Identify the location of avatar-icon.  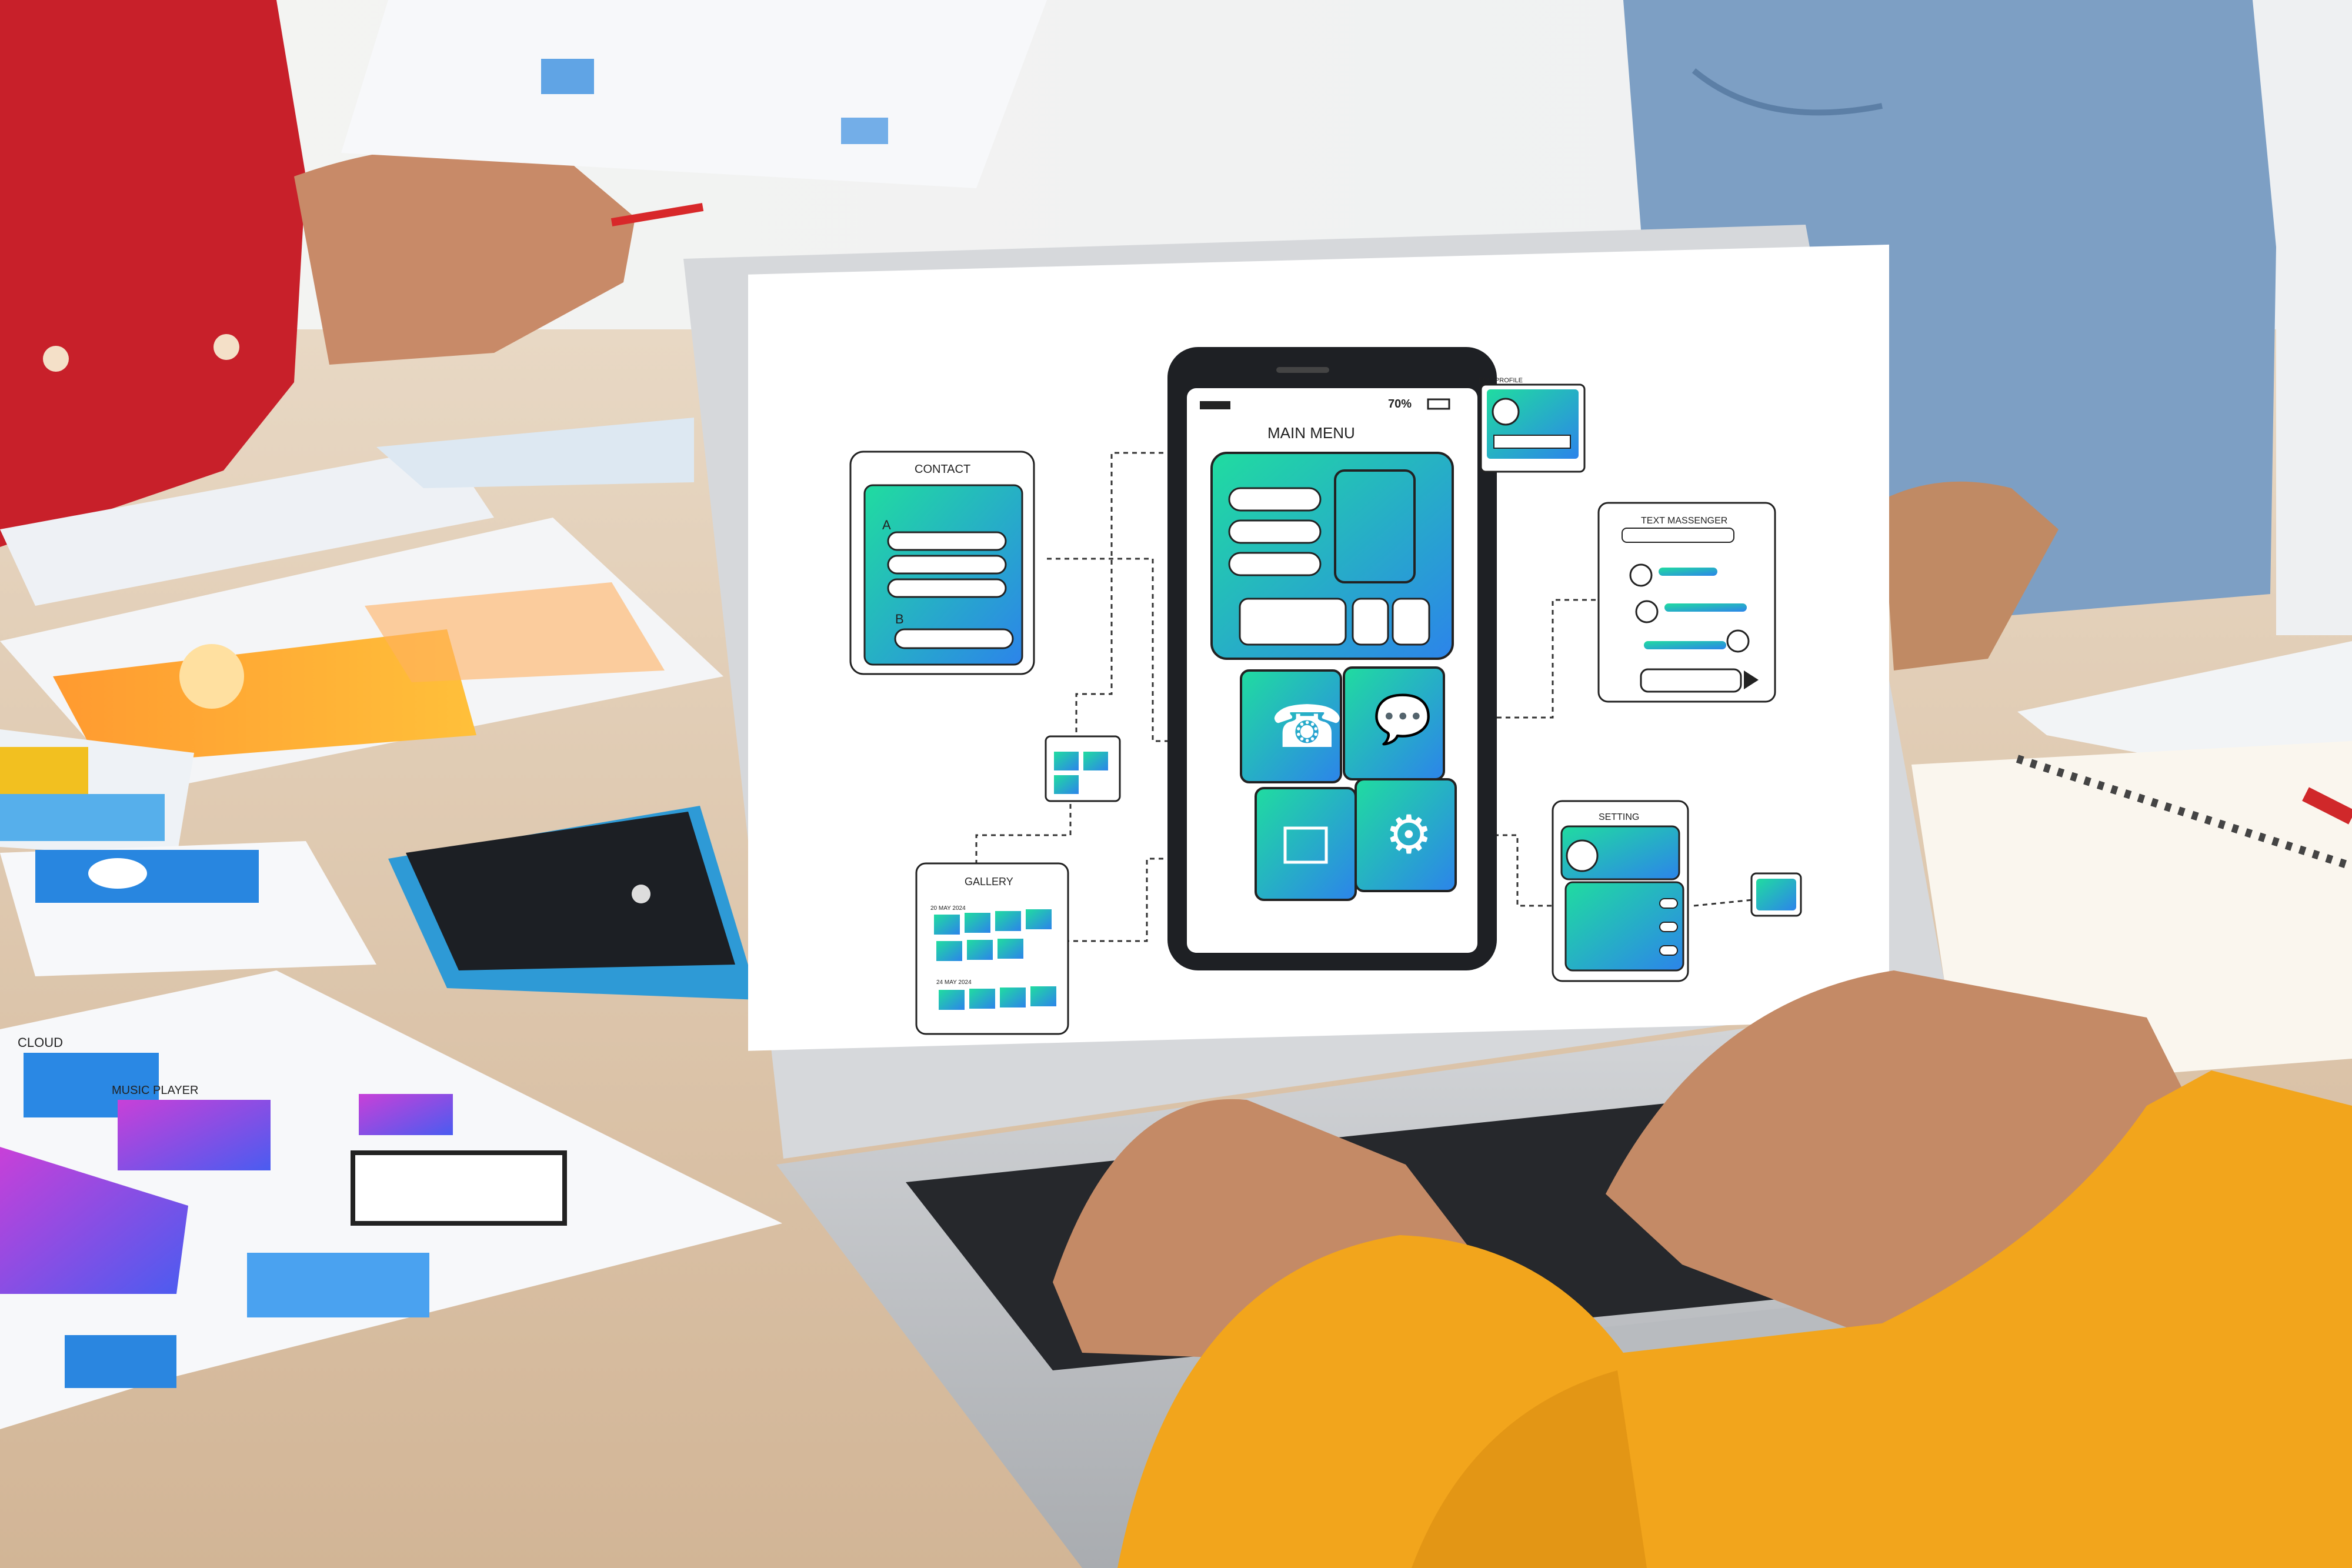
(1506, 412).